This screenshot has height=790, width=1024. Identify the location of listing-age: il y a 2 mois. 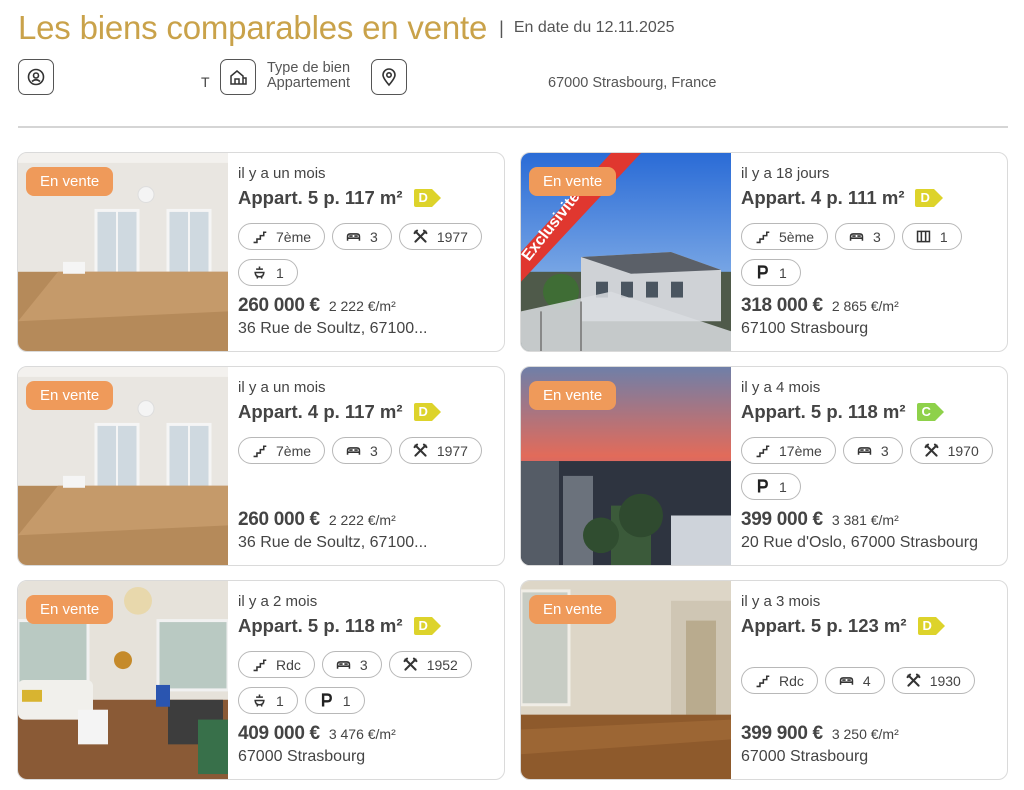
(278, 601).